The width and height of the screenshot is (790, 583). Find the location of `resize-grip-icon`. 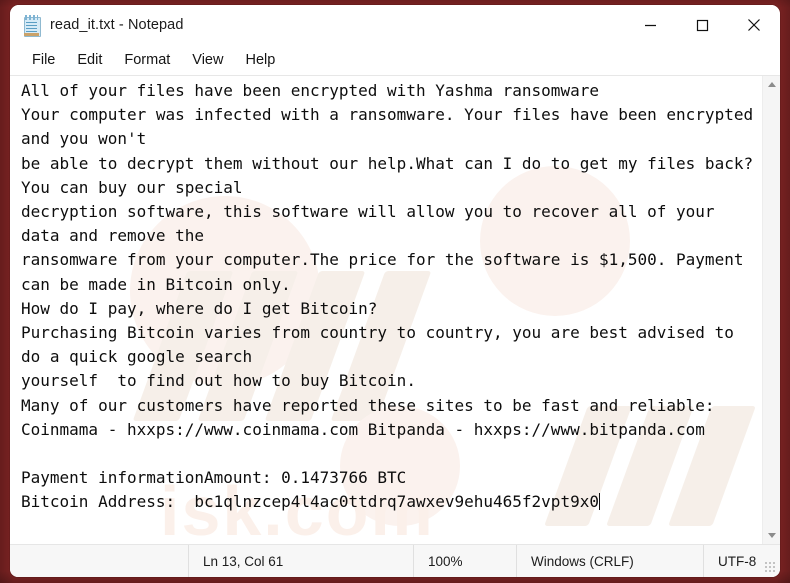

resize-grip-icon is located at coordinates (770, 567).